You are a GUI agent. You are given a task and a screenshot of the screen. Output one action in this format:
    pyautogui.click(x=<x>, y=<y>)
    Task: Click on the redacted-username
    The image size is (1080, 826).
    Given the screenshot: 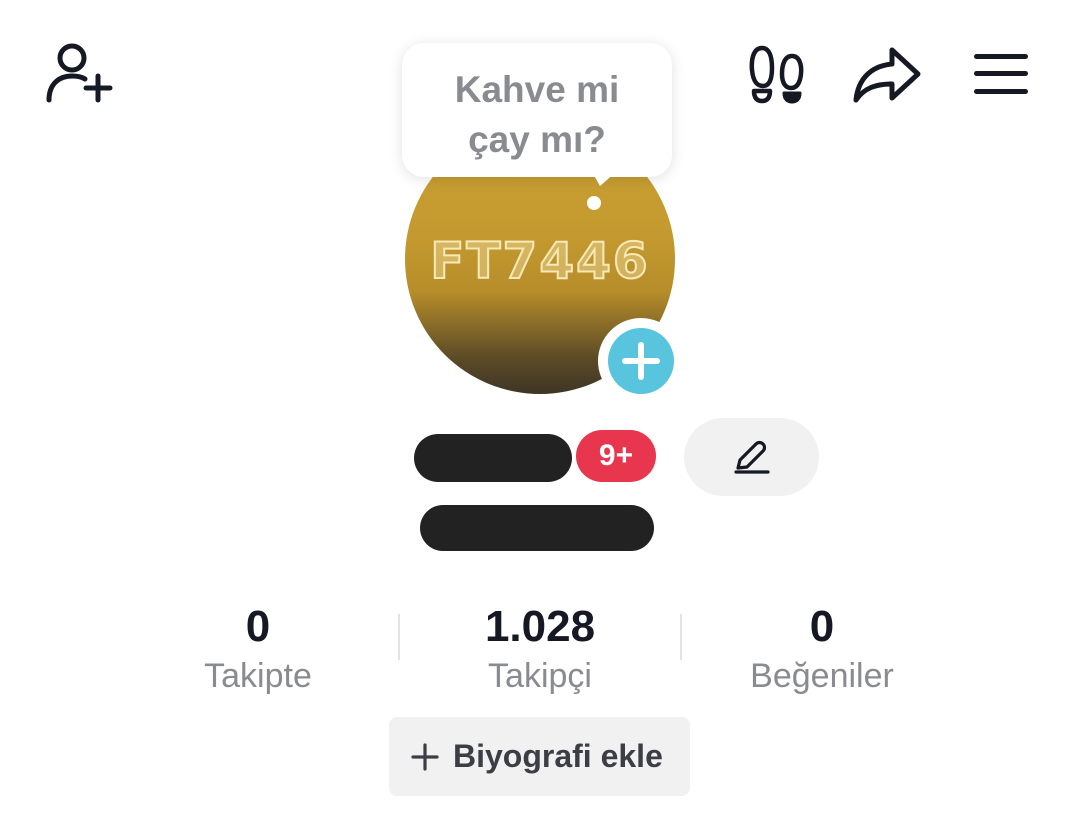 What is the action you would take?
    pyautogui.click(x=537, y=528)
    